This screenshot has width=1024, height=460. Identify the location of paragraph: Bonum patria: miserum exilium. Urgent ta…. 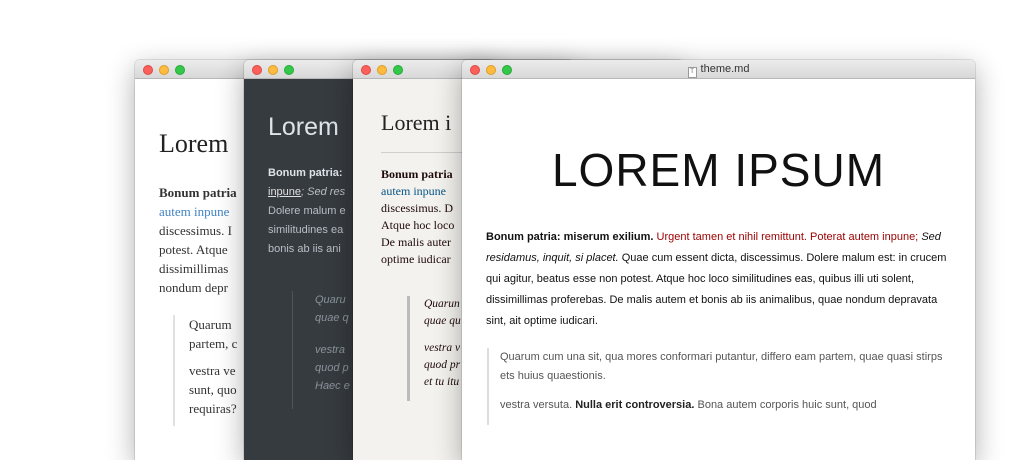
(721, 279).